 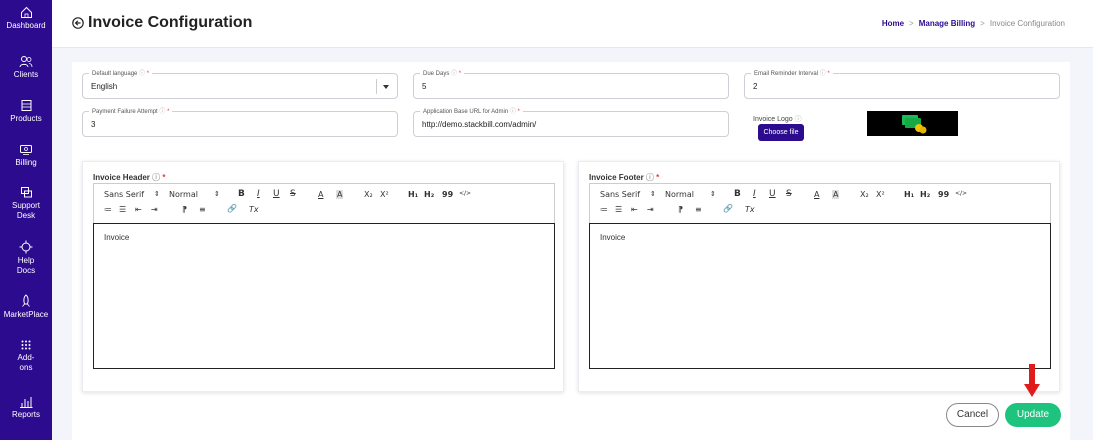 What do you see at coordinates (947, 23) in the screenshot?
I see `breadcrumb-manage-billing: Manage Billing` at bounding box center [947, 23].